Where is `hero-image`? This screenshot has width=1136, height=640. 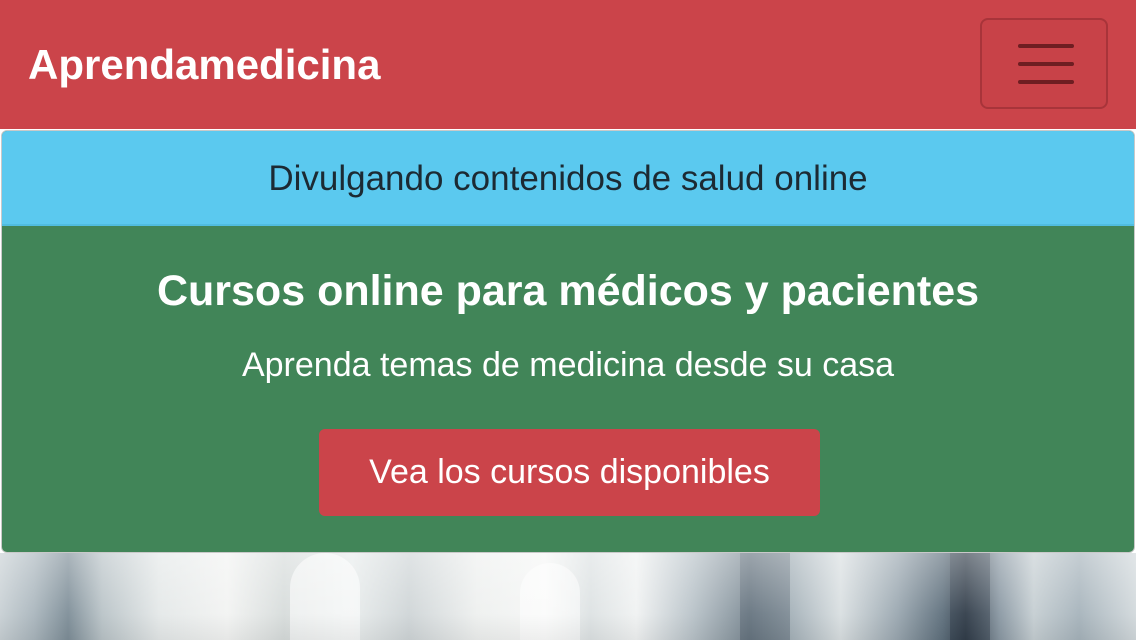
hero-image is located at coordinates (568, 596).